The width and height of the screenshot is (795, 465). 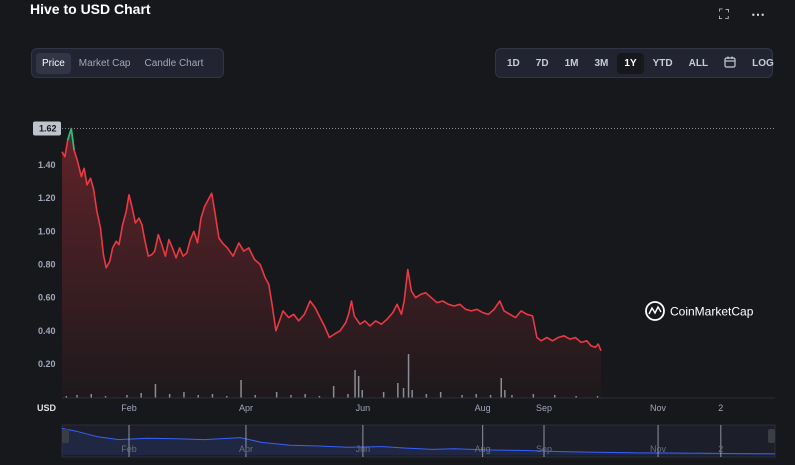 What do you see at coordinates (47, 231) in the screenshot?
I see `y-tick-label: 1.00` at bounding box center [47, 231].